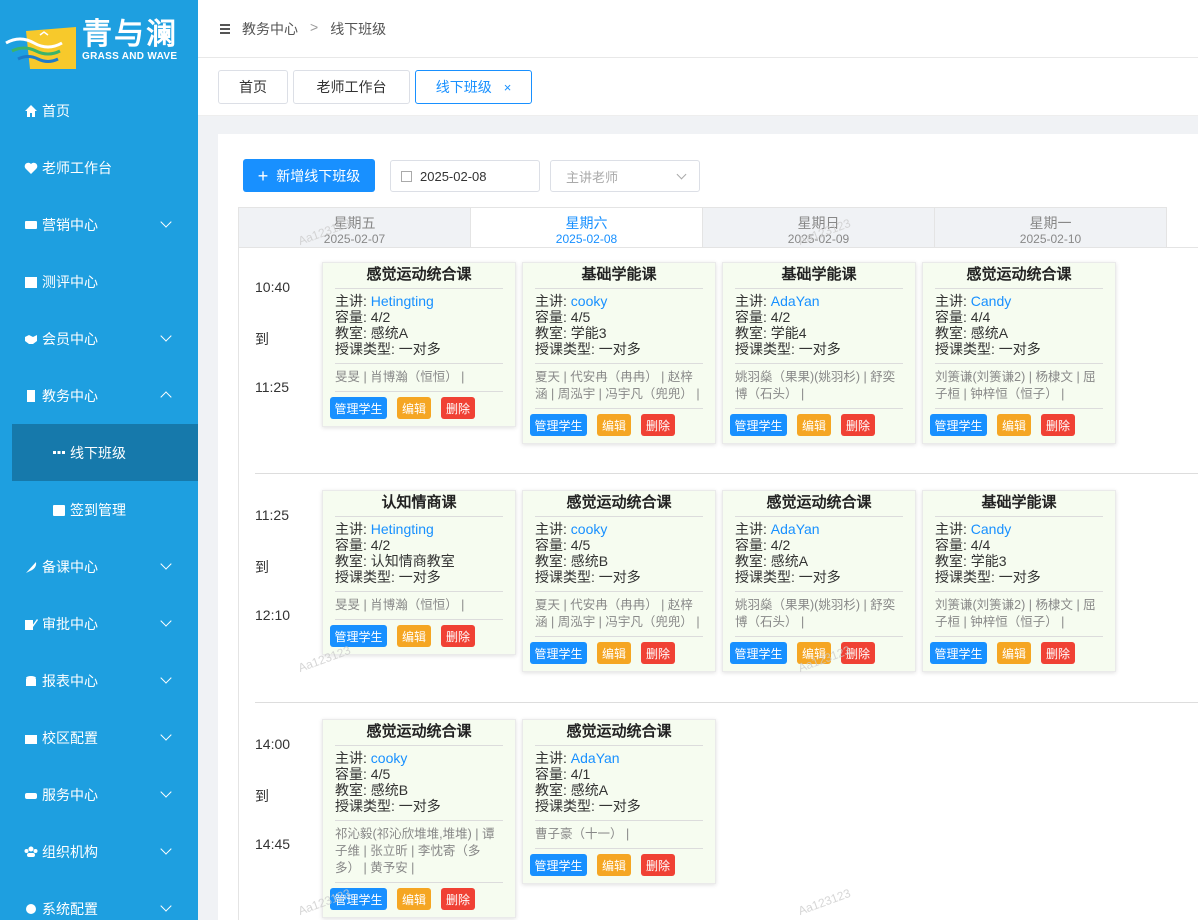  What do you see at coordinates (587, 227) in the screenshot?
I see `day-header: 星期六 2025-02-08` at bounding box center [587, 227].